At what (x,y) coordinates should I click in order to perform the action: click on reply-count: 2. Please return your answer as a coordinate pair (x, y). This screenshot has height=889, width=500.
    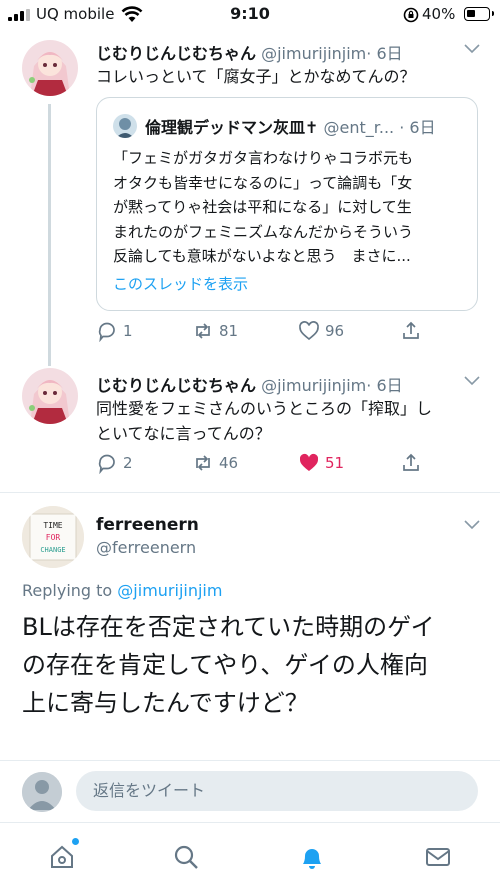
    Looking at the image, I should click on (128, 463).